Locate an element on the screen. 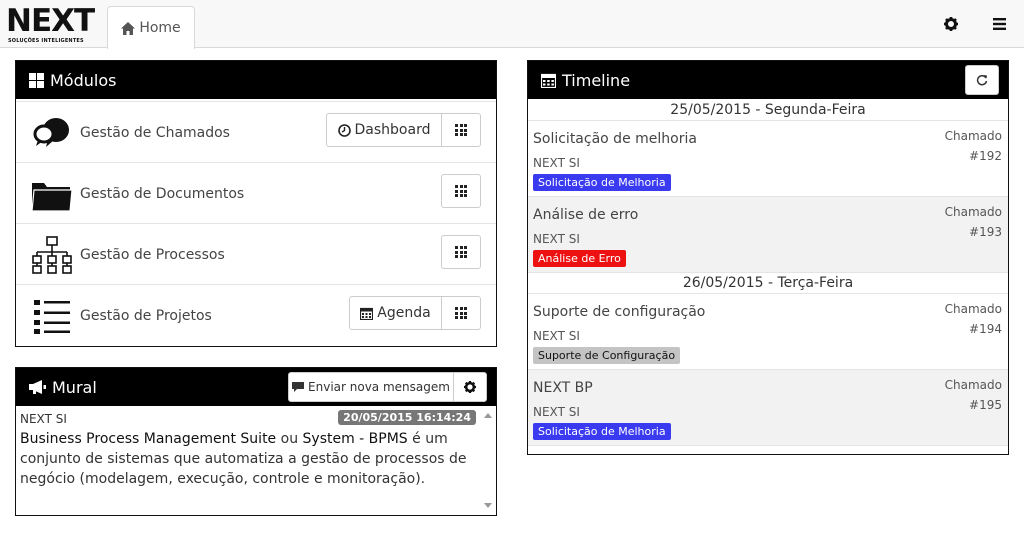 This screenshot has width=1024, height=548. timeline-item-title: Análise de erro is located at coordinates (586, 215).